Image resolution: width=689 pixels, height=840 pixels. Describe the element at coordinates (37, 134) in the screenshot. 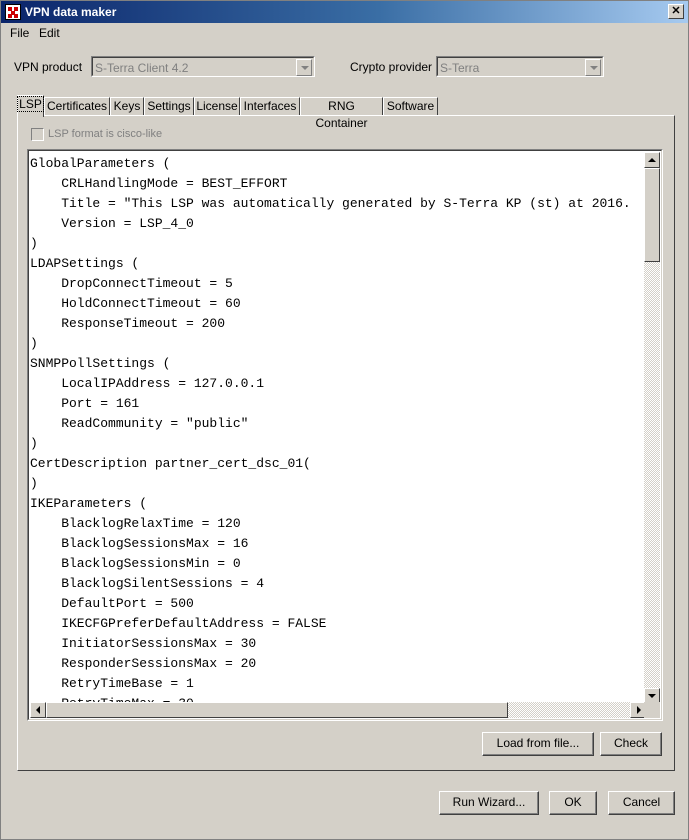

I see `cisco-like-checkbox` at that location.